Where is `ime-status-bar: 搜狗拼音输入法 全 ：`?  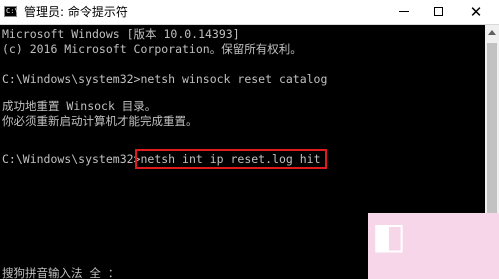
ime-status-bar: 搜狗拼音输入法 全 ： is located at coordinates (61, 272).